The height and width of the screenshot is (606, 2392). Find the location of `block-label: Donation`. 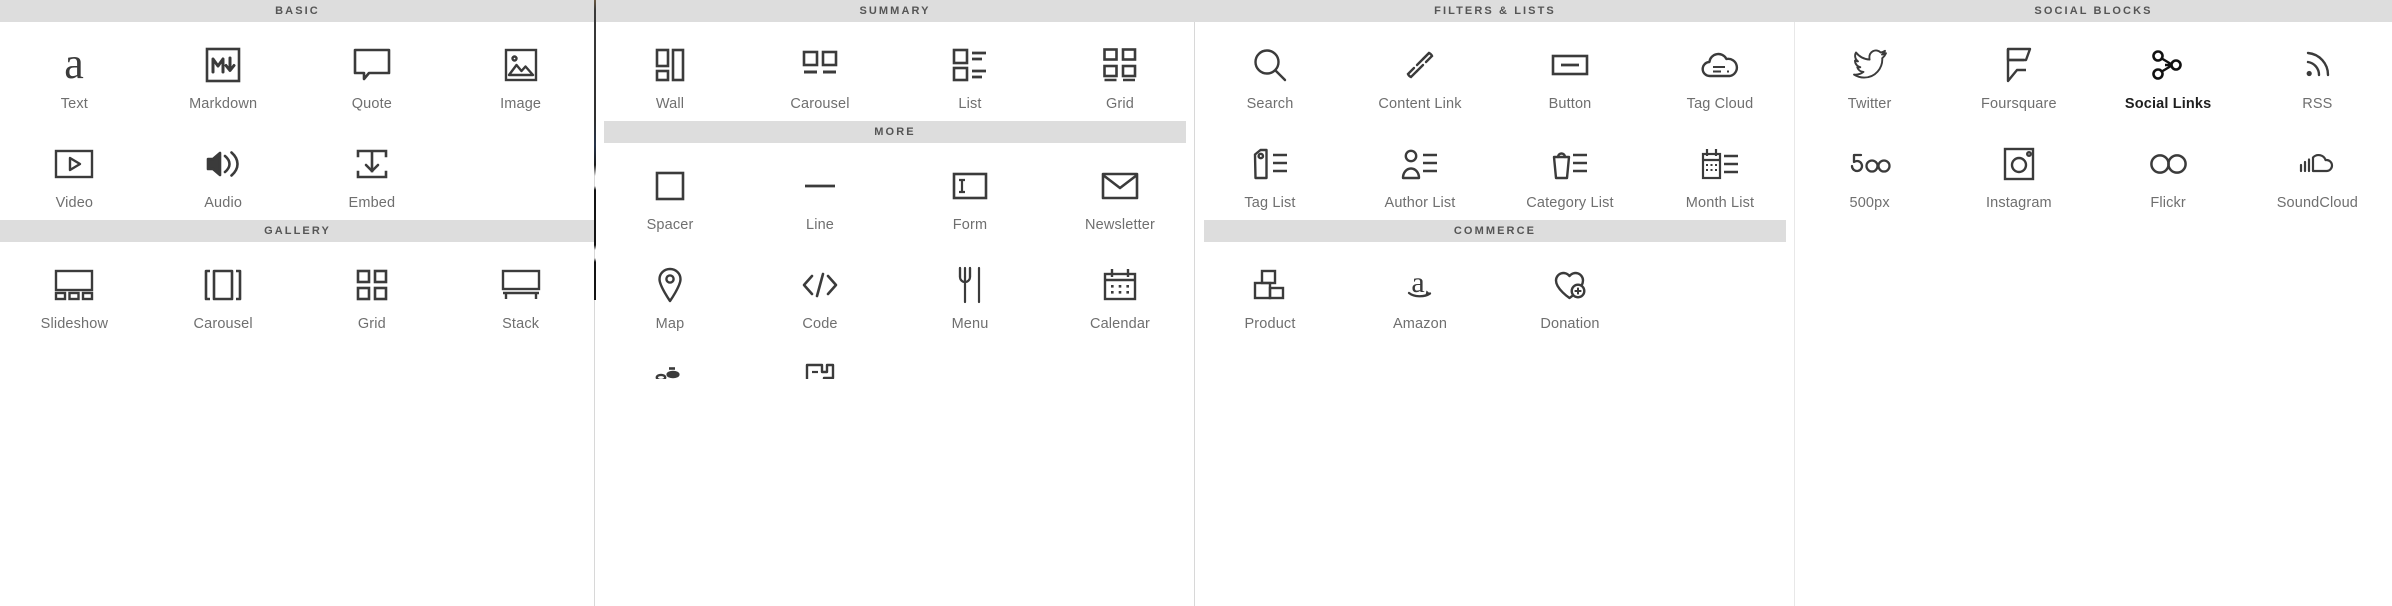

block-label: Donation is located at coordinates (1570, 324).